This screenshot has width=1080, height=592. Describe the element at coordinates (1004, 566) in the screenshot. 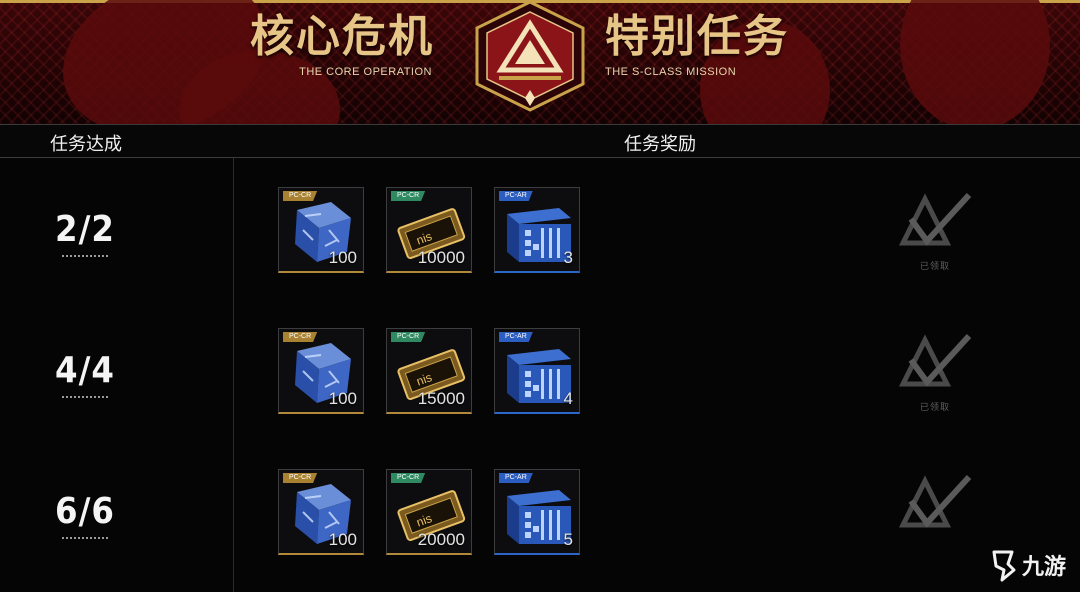

I see `jiuyou-logo-icon` at that location.